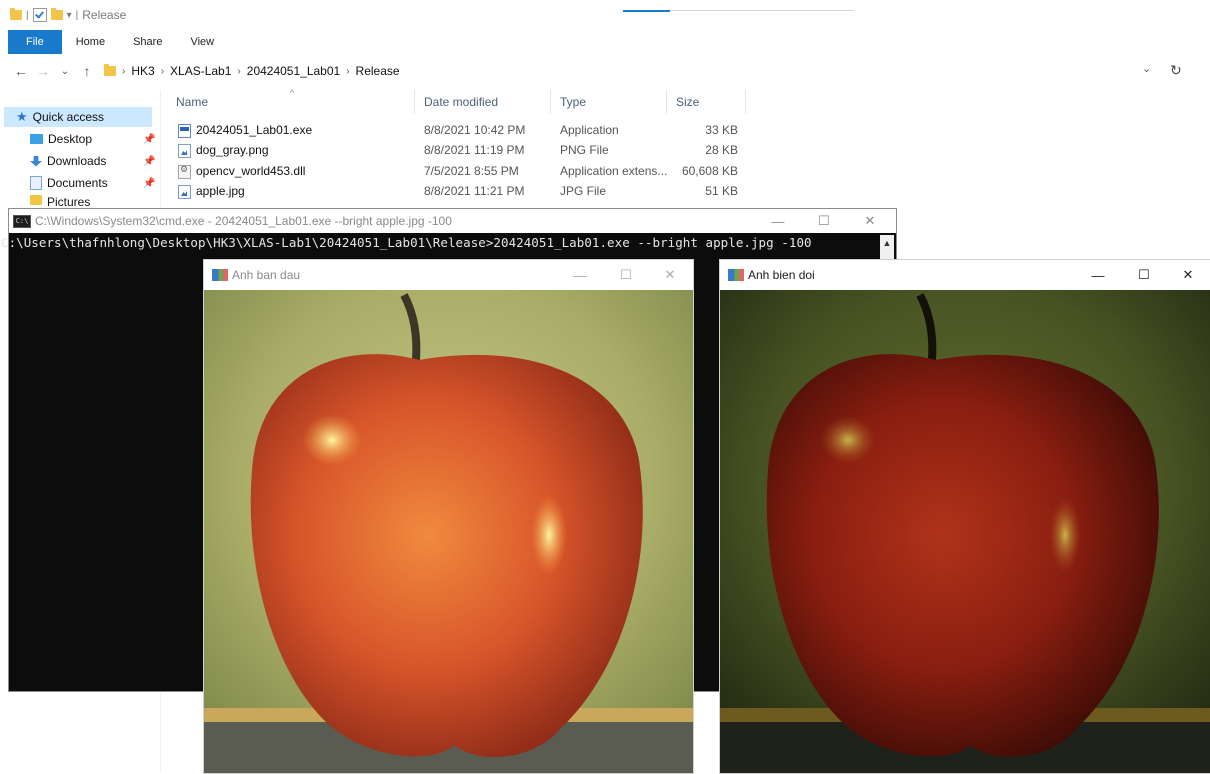 This screenshot has width=1210, height=774. What do you see at coordinates (65, 71) in the screenshot?
I see `recent-locations-chevron-icon: ⌄` at bounding box center [65, 71].